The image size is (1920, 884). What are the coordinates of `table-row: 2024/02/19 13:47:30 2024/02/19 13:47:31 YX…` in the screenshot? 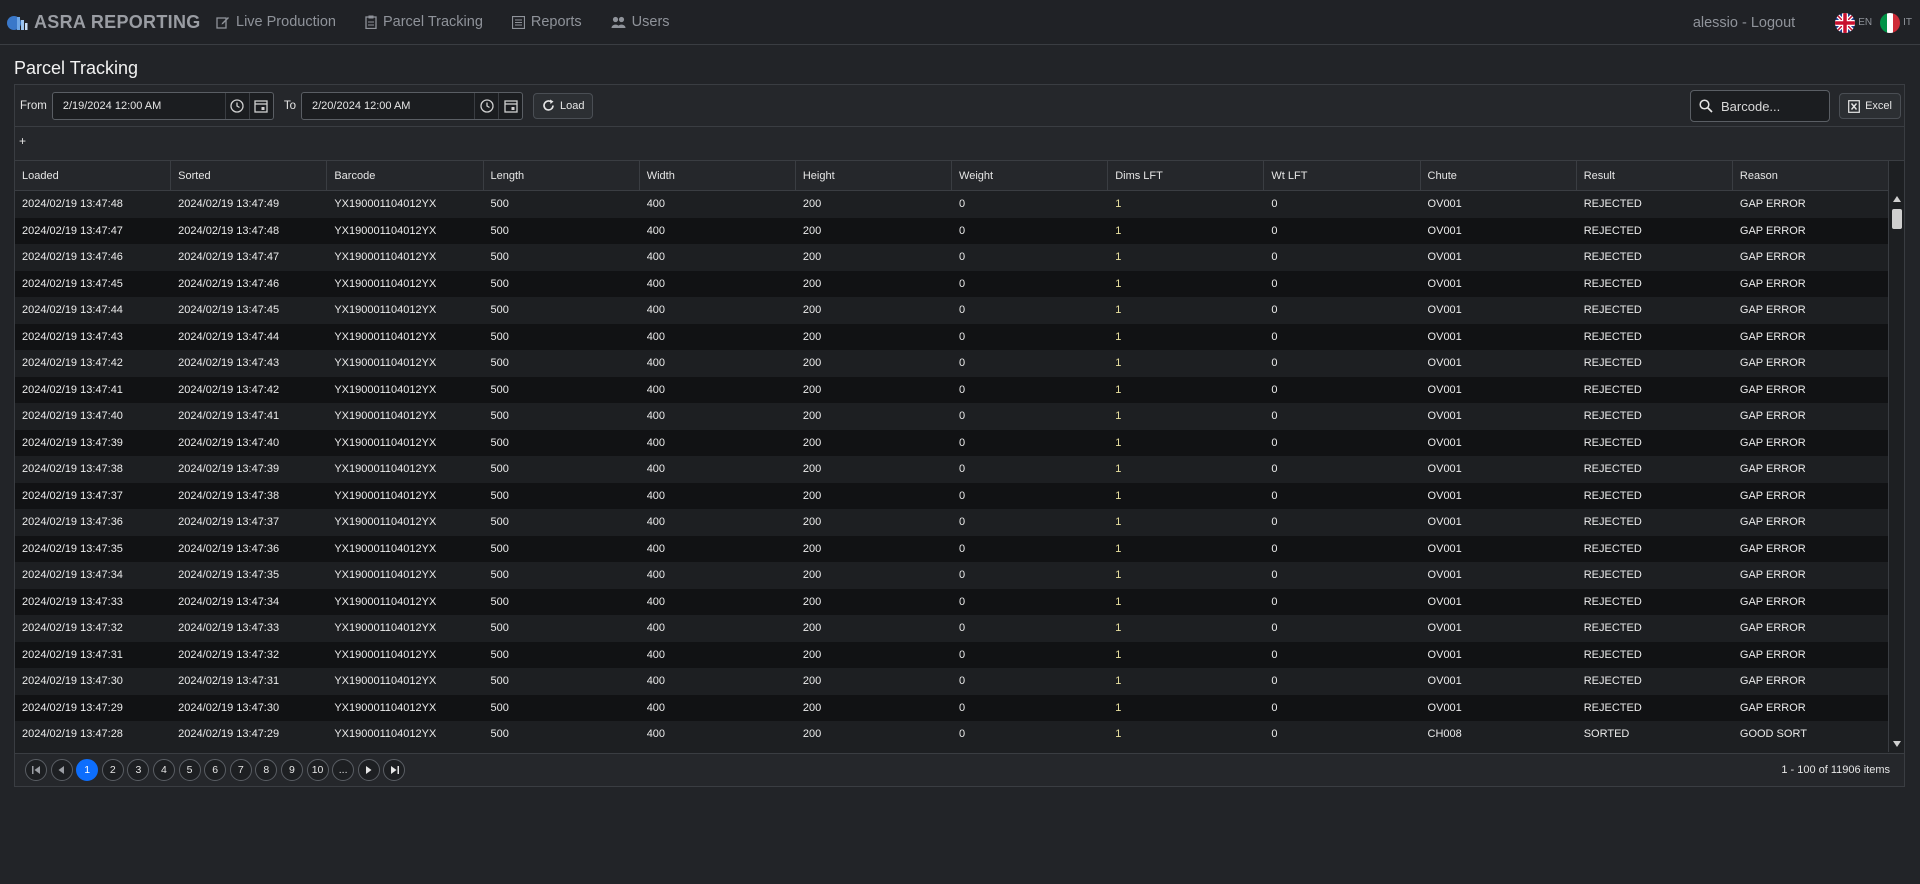 It's located at (952, 681).